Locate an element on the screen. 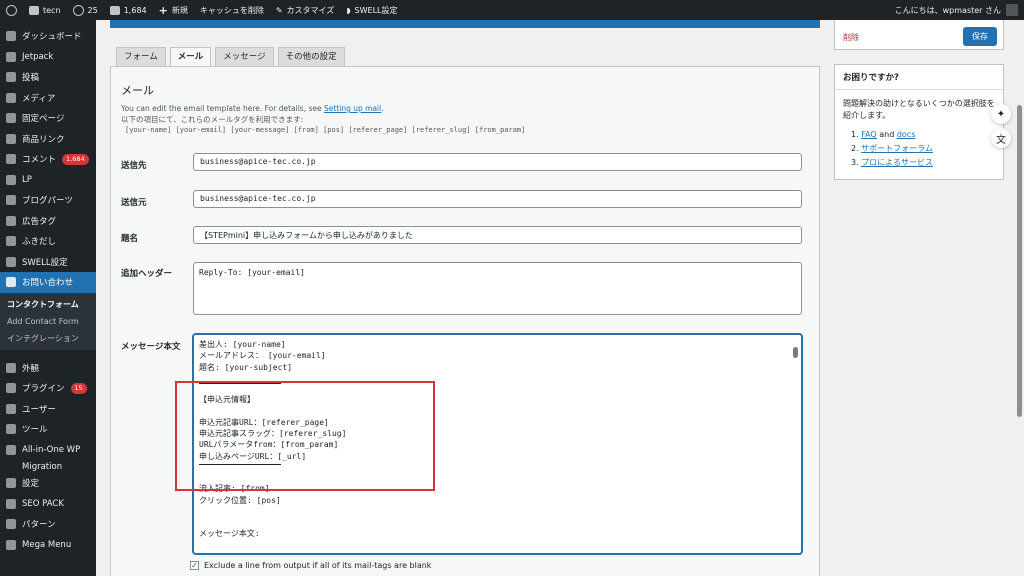  setting-up-mail-link: Setting up mail is located at coordinates (352, 108).